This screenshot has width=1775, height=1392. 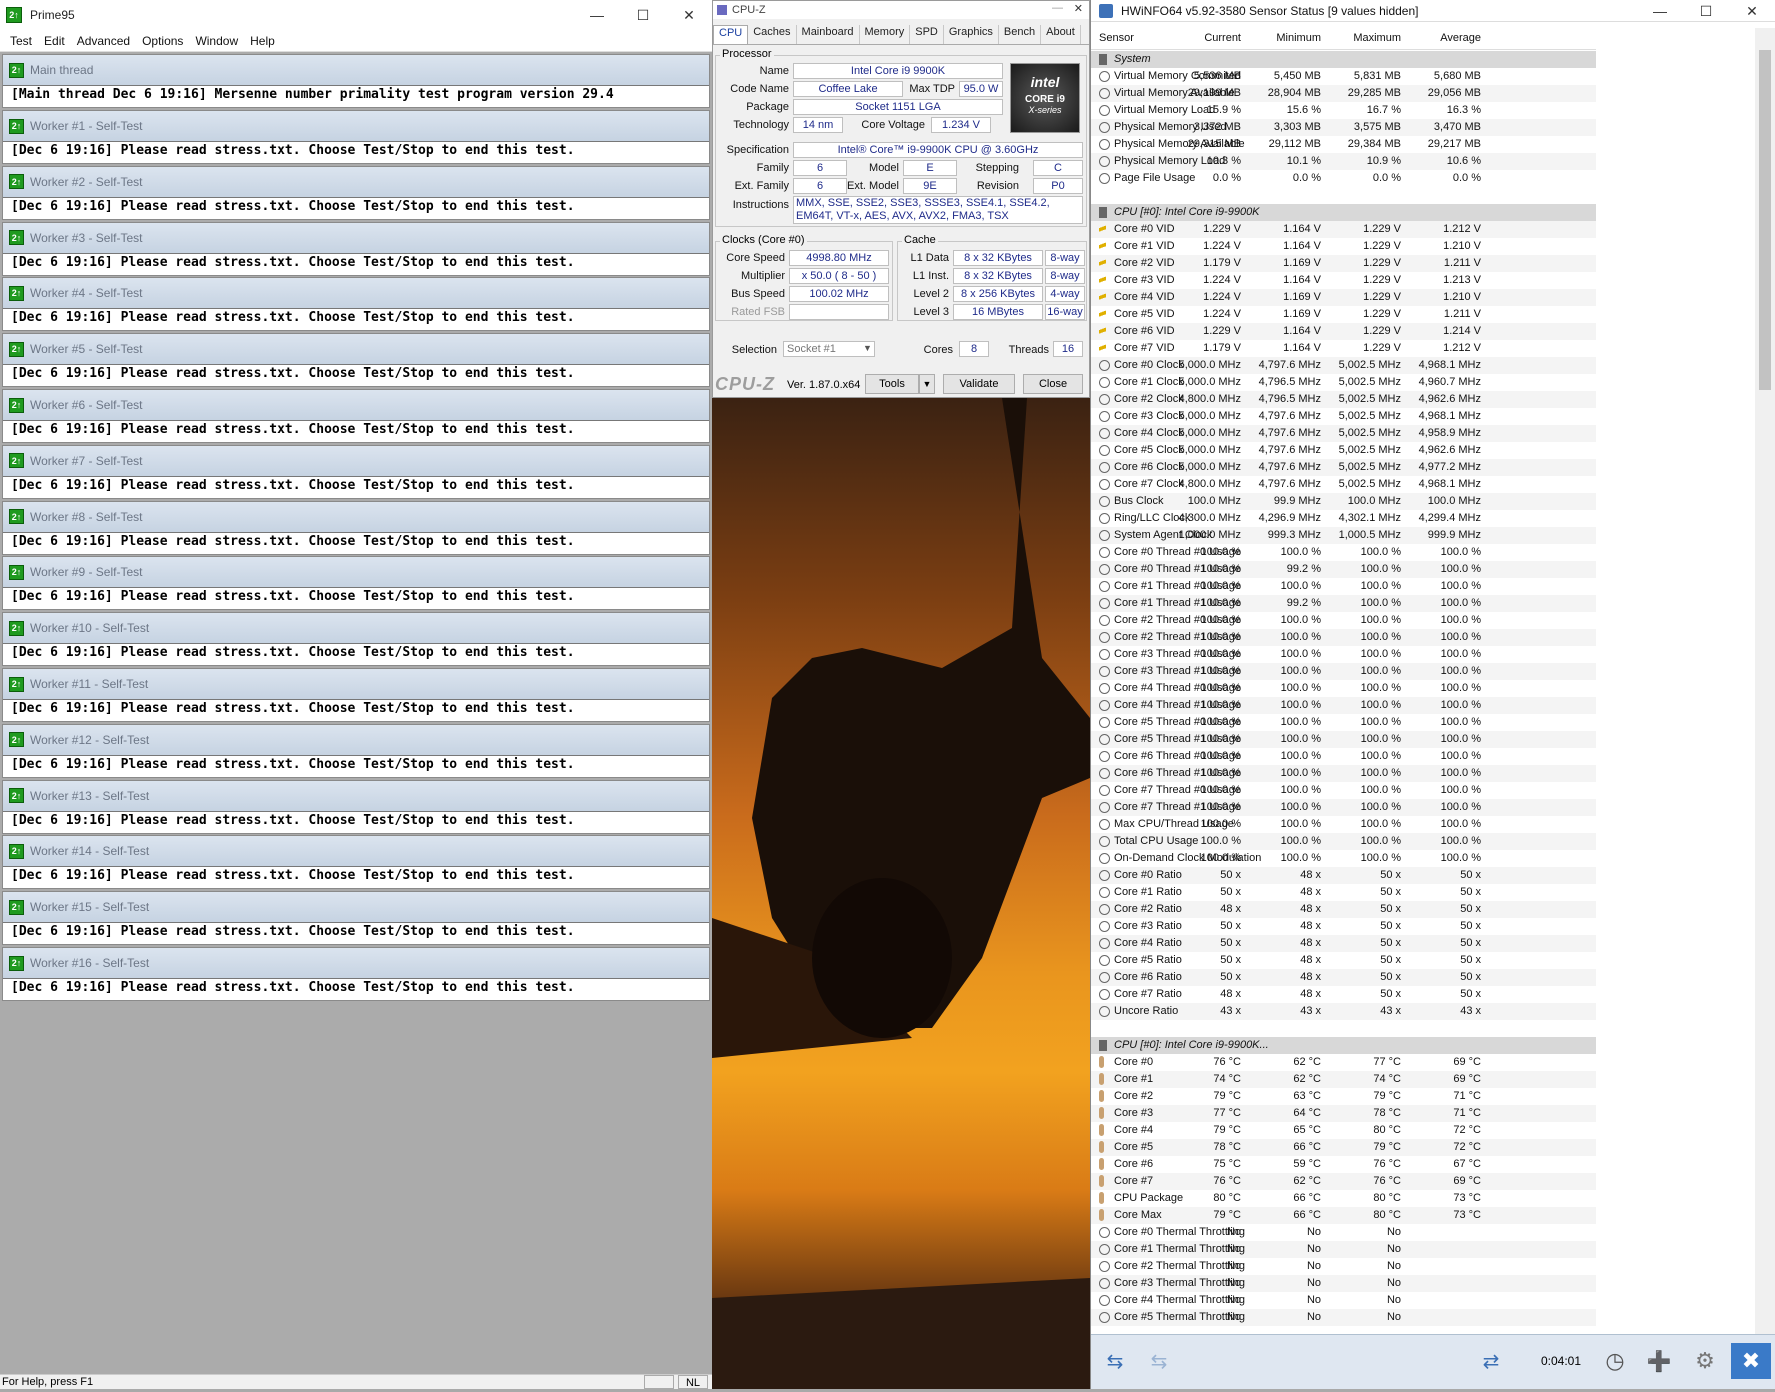 I want to click on sensor-row: Core #1 Thermal Throttling No No No, so click(x=1343, y=1249).